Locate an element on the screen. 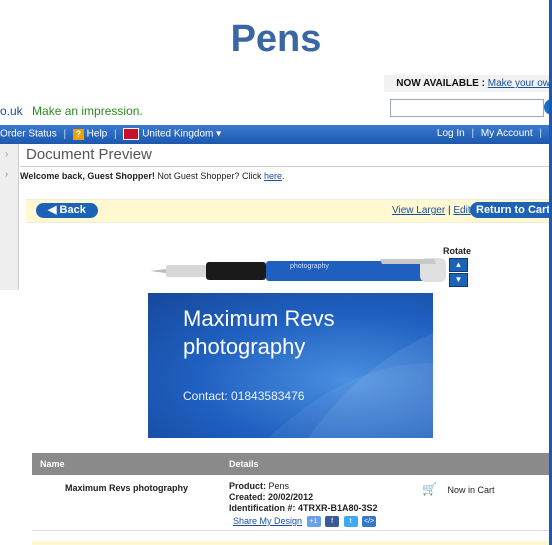 The width and height of the screenshot is (552, 545). back-arrow-icon: ◀ is located at coordinates (54, 210).